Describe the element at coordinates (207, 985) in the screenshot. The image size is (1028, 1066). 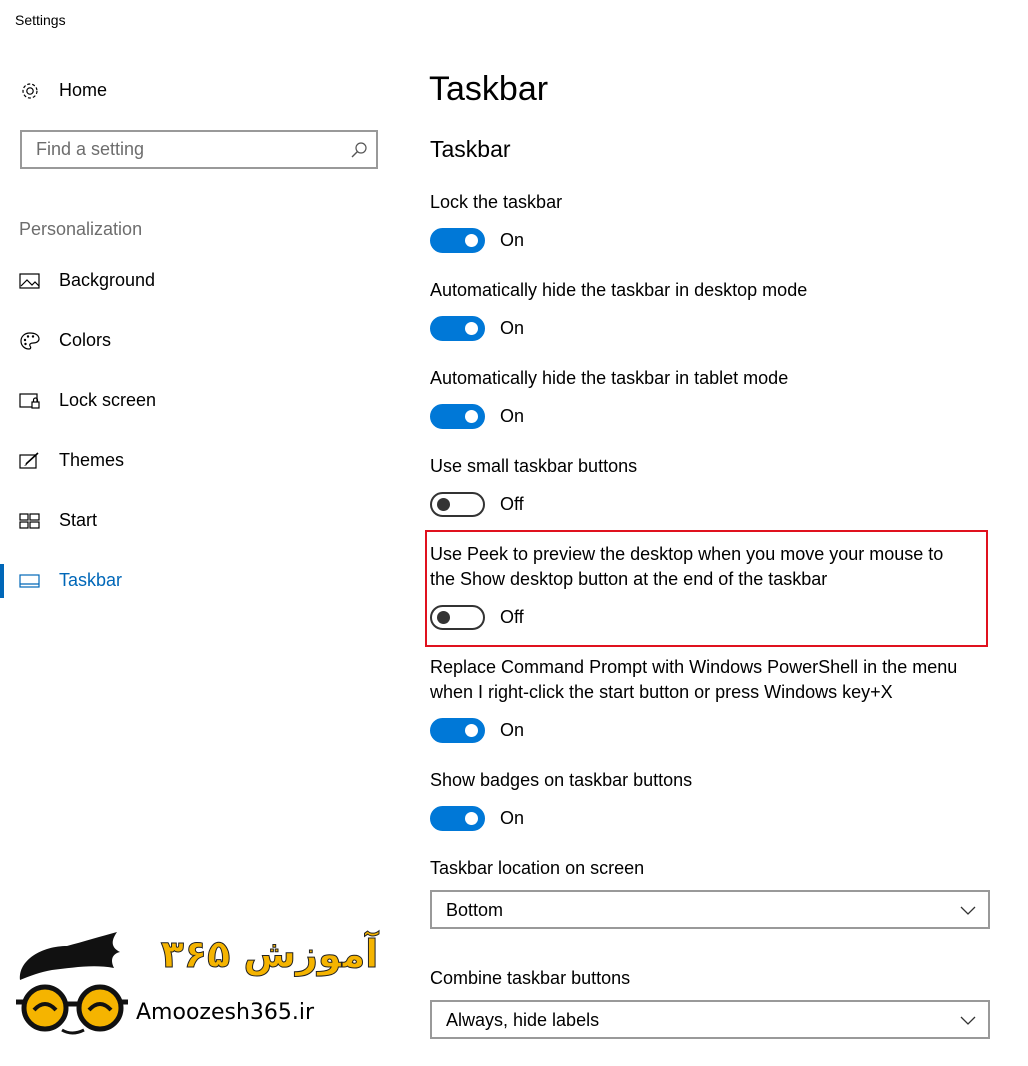
I see `amoozesh365-logo: آموزش ۳۶۵ Amoozesh365.ir` at that location.